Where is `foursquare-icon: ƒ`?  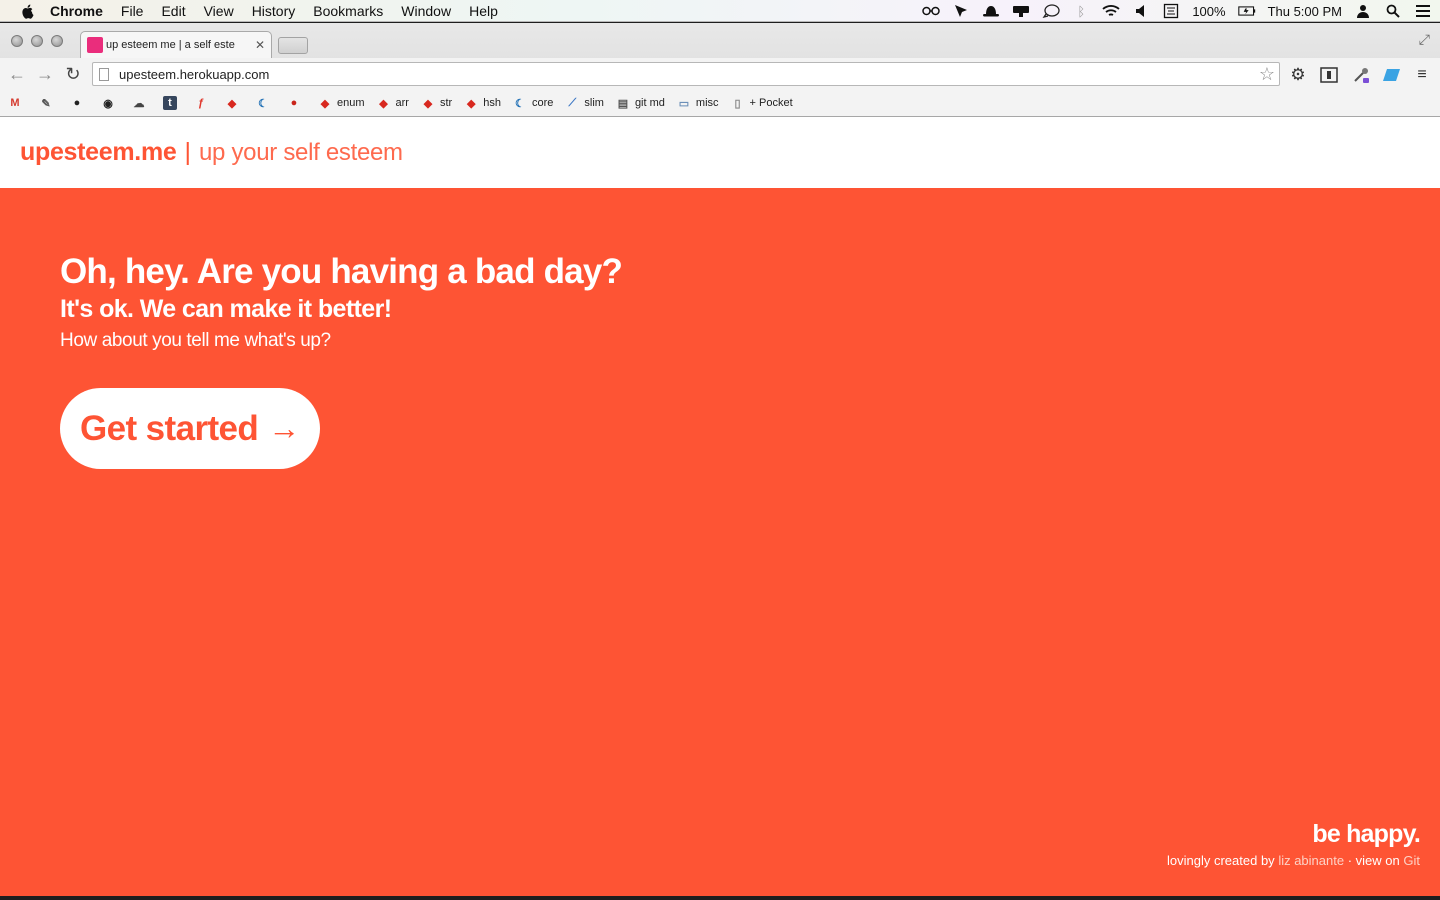
foursquare-icon: ƒ is located at coordinates (201, 103).